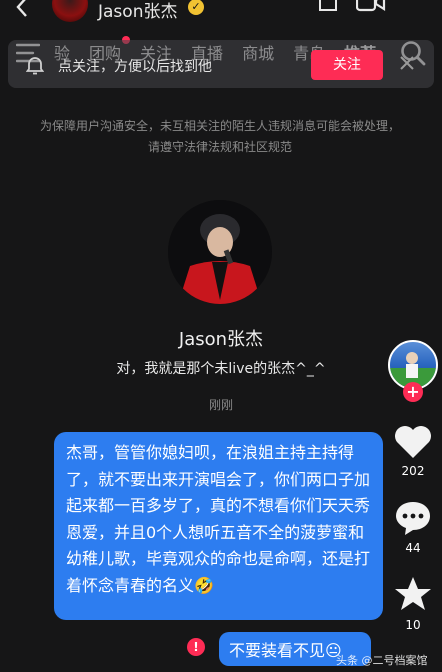 Image resolution: width=442 pixels, height=672 pixels. I want to click on message-timestamp: 刚刚, so click(220, 405).